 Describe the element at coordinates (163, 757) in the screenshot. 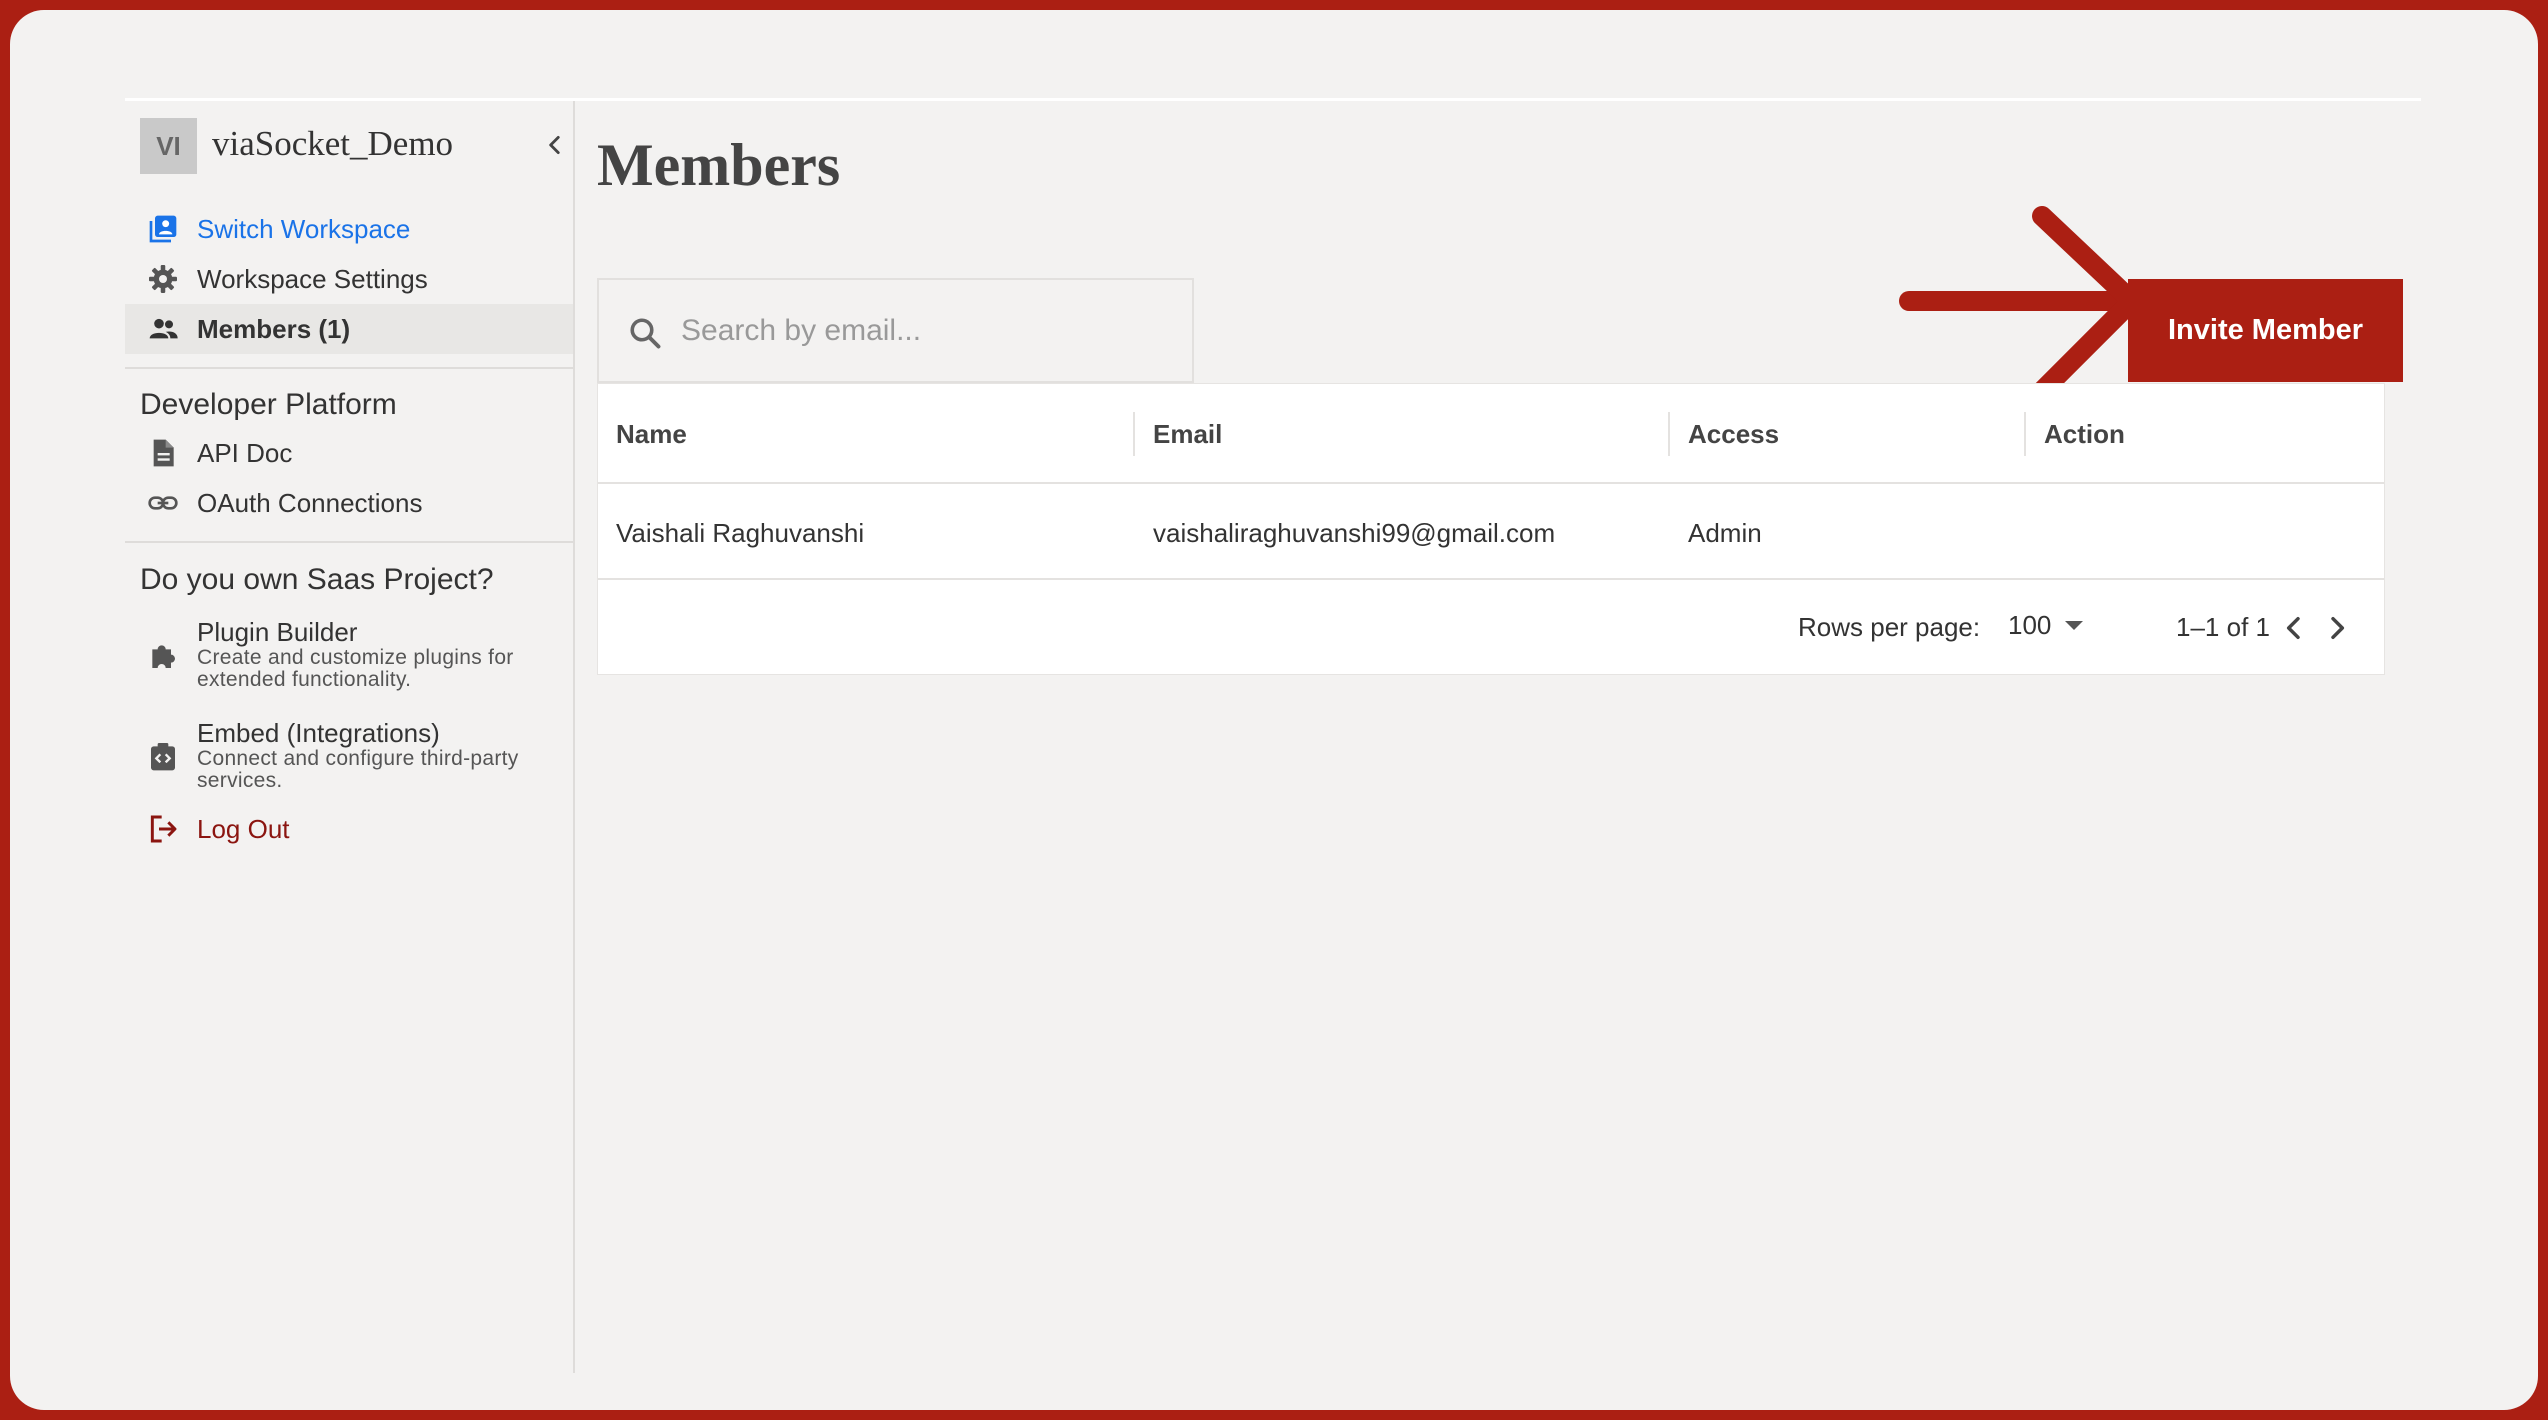

I see `embed-icon` at that location.